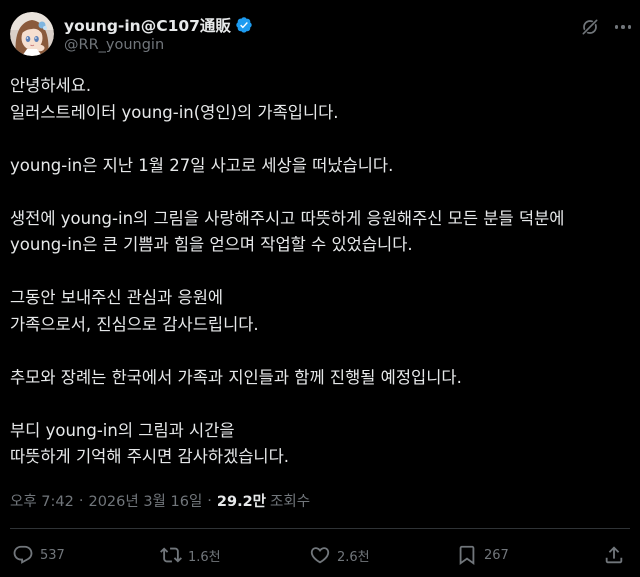  Describe the element at coordinates (171, 555) in the screenshot. I see `repost-icon` at that location.